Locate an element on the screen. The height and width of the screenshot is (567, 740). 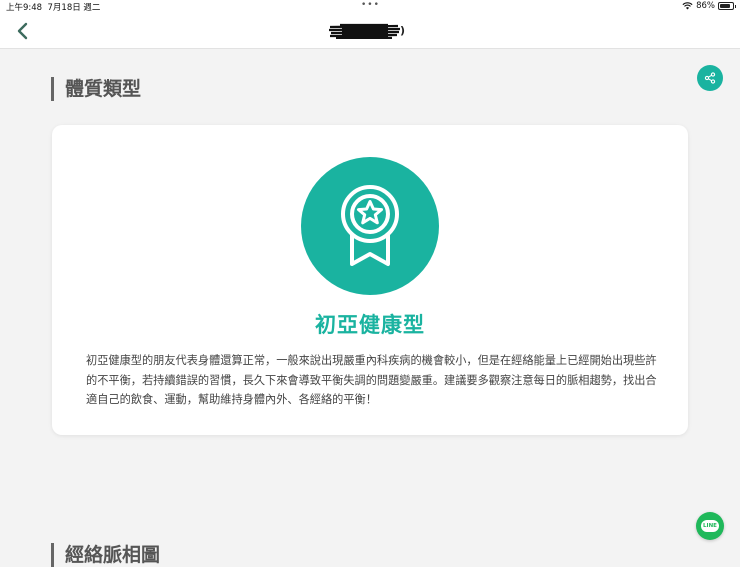
award-star-icon is located at coordinates (370, 225).